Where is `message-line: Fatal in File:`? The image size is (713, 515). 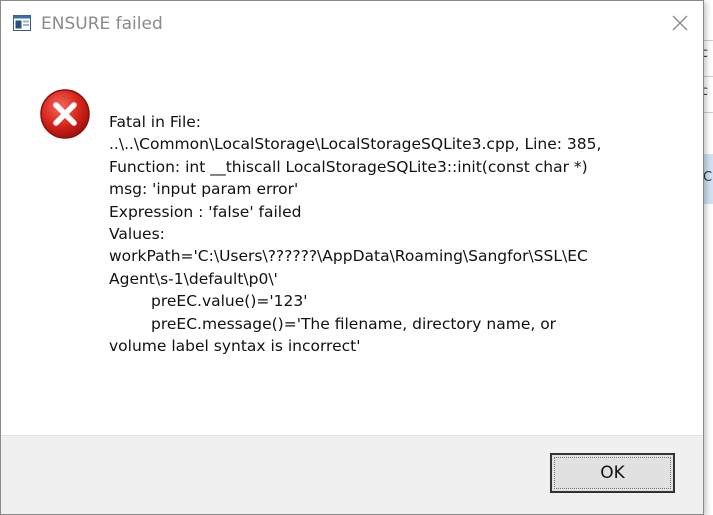
message-line: Fatal in File: is located at coordinates (155, 122).